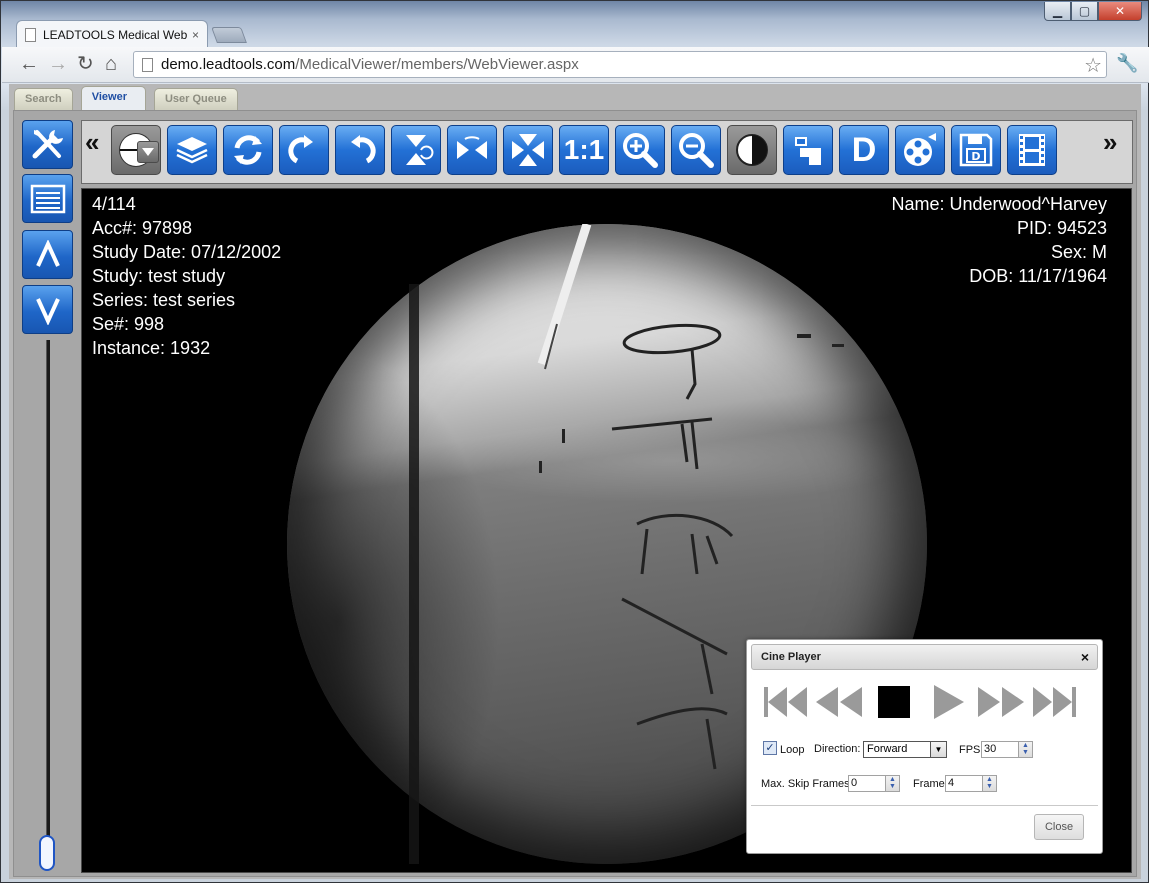 This screenshot has width=1149, height=883. I want to click on home-icon: ⌂, so click(111, 64).